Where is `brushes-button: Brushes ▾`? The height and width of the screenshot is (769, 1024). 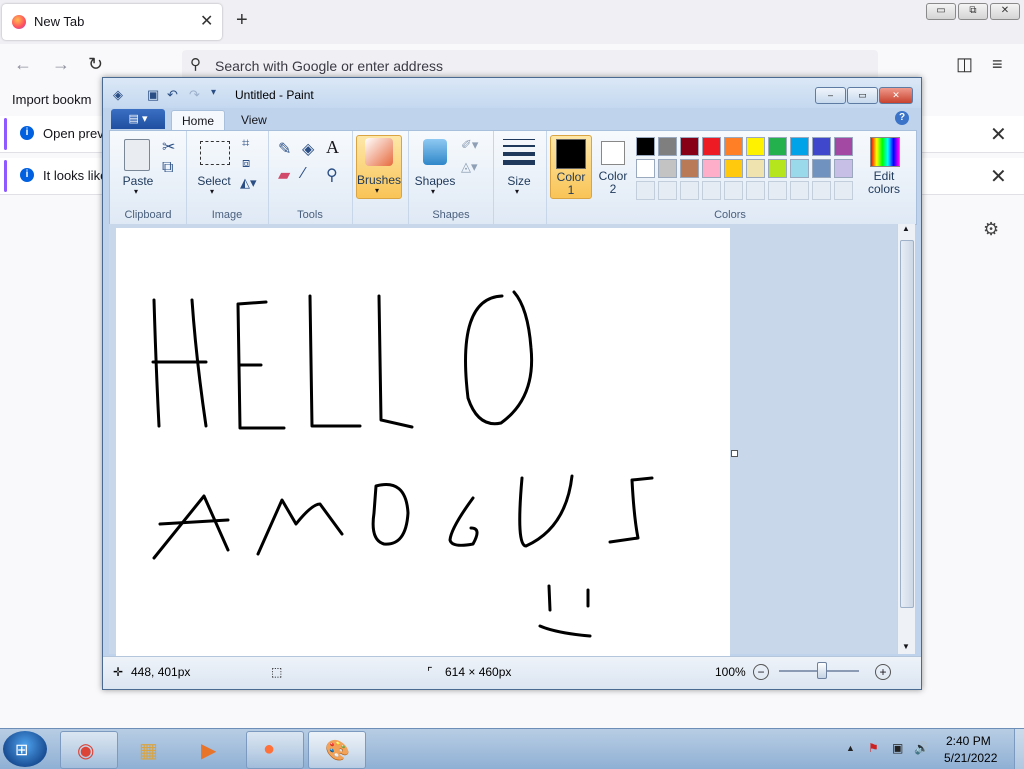 brushes-button: Brushes ▾ is located at coordinates (379, 167).